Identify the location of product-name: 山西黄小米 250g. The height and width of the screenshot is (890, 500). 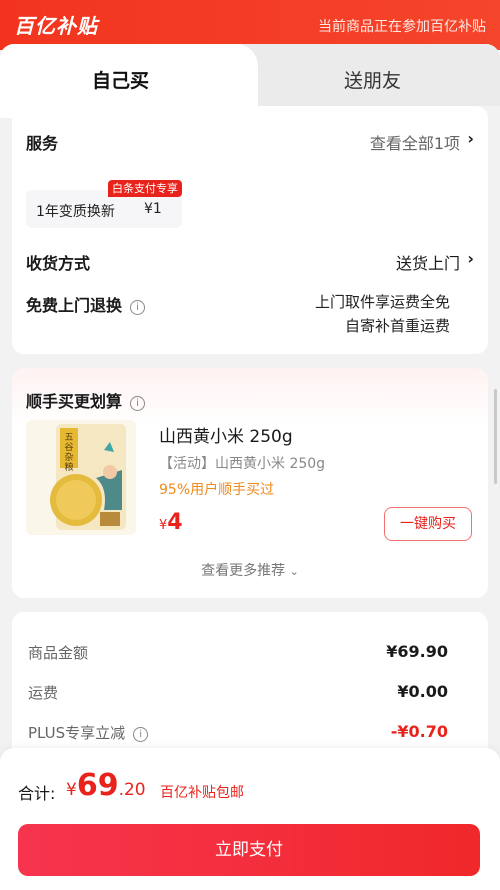
(226, 434).